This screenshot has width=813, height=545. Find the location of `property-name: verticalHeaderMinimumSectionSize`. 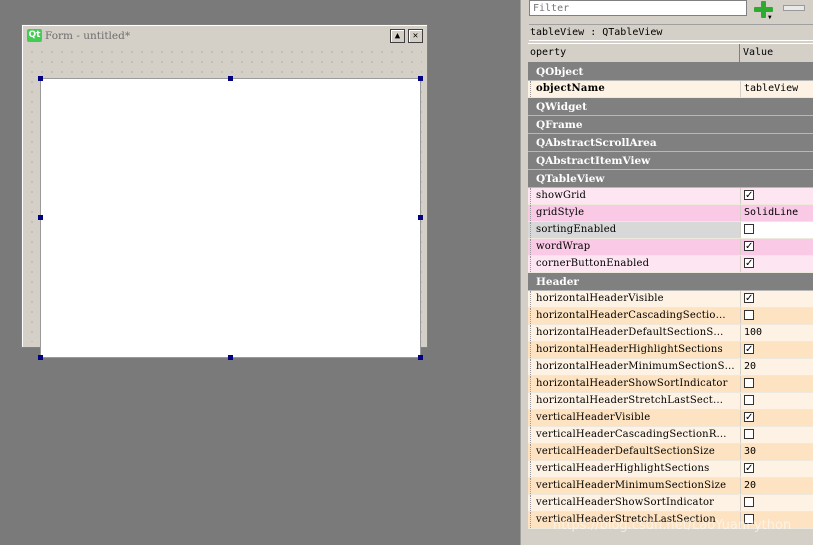

property-name: verticalHeaderMinimumSectionSize is located at coordinates (634, 486).